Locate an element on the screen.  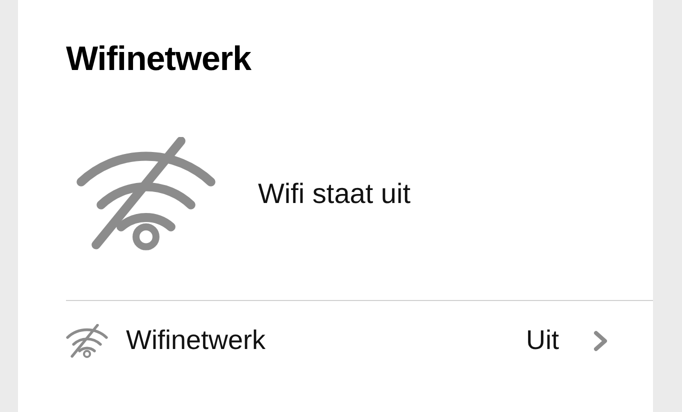
row-label: Wifinetwerk is located at coordinates (326, 340).